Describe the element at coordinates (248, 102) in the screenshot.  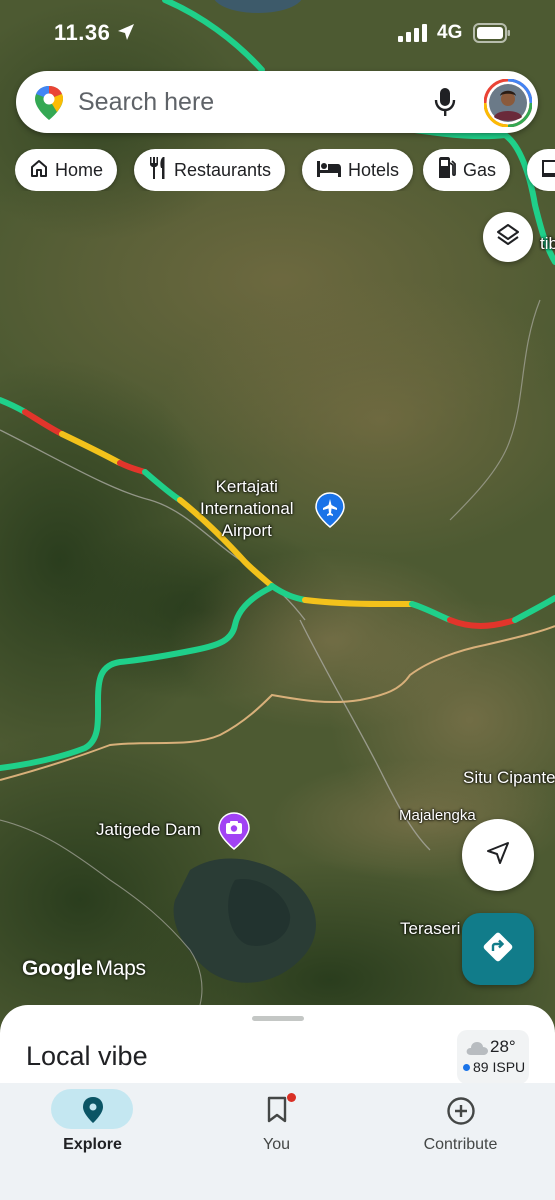
I see `search-input` at that location.